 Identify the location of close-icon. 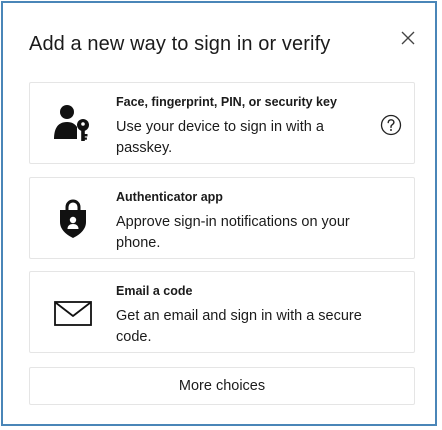
(408, 38).